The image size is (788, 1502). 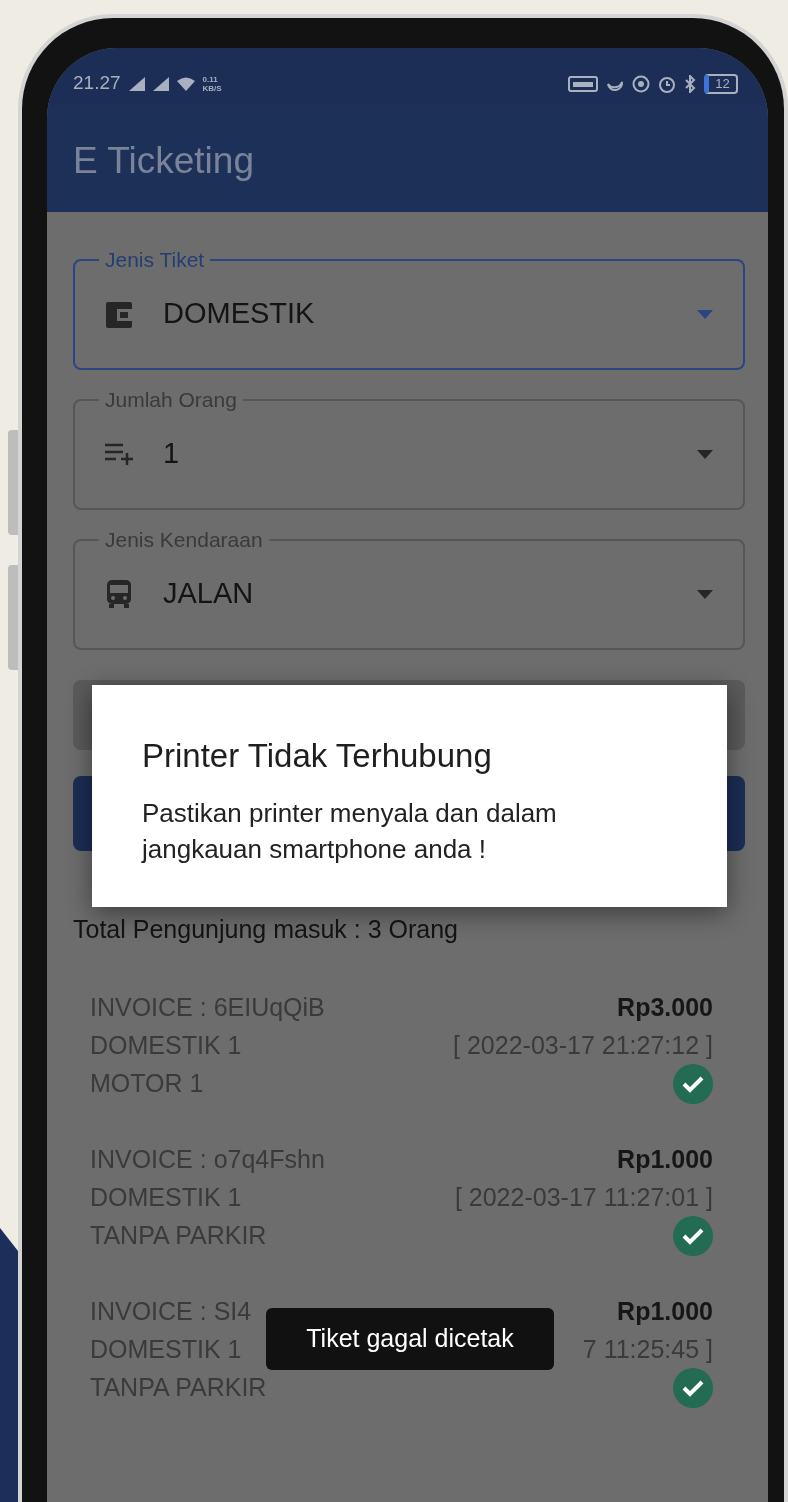 I want to click on wifi-icon, so click(x=185, y=83).